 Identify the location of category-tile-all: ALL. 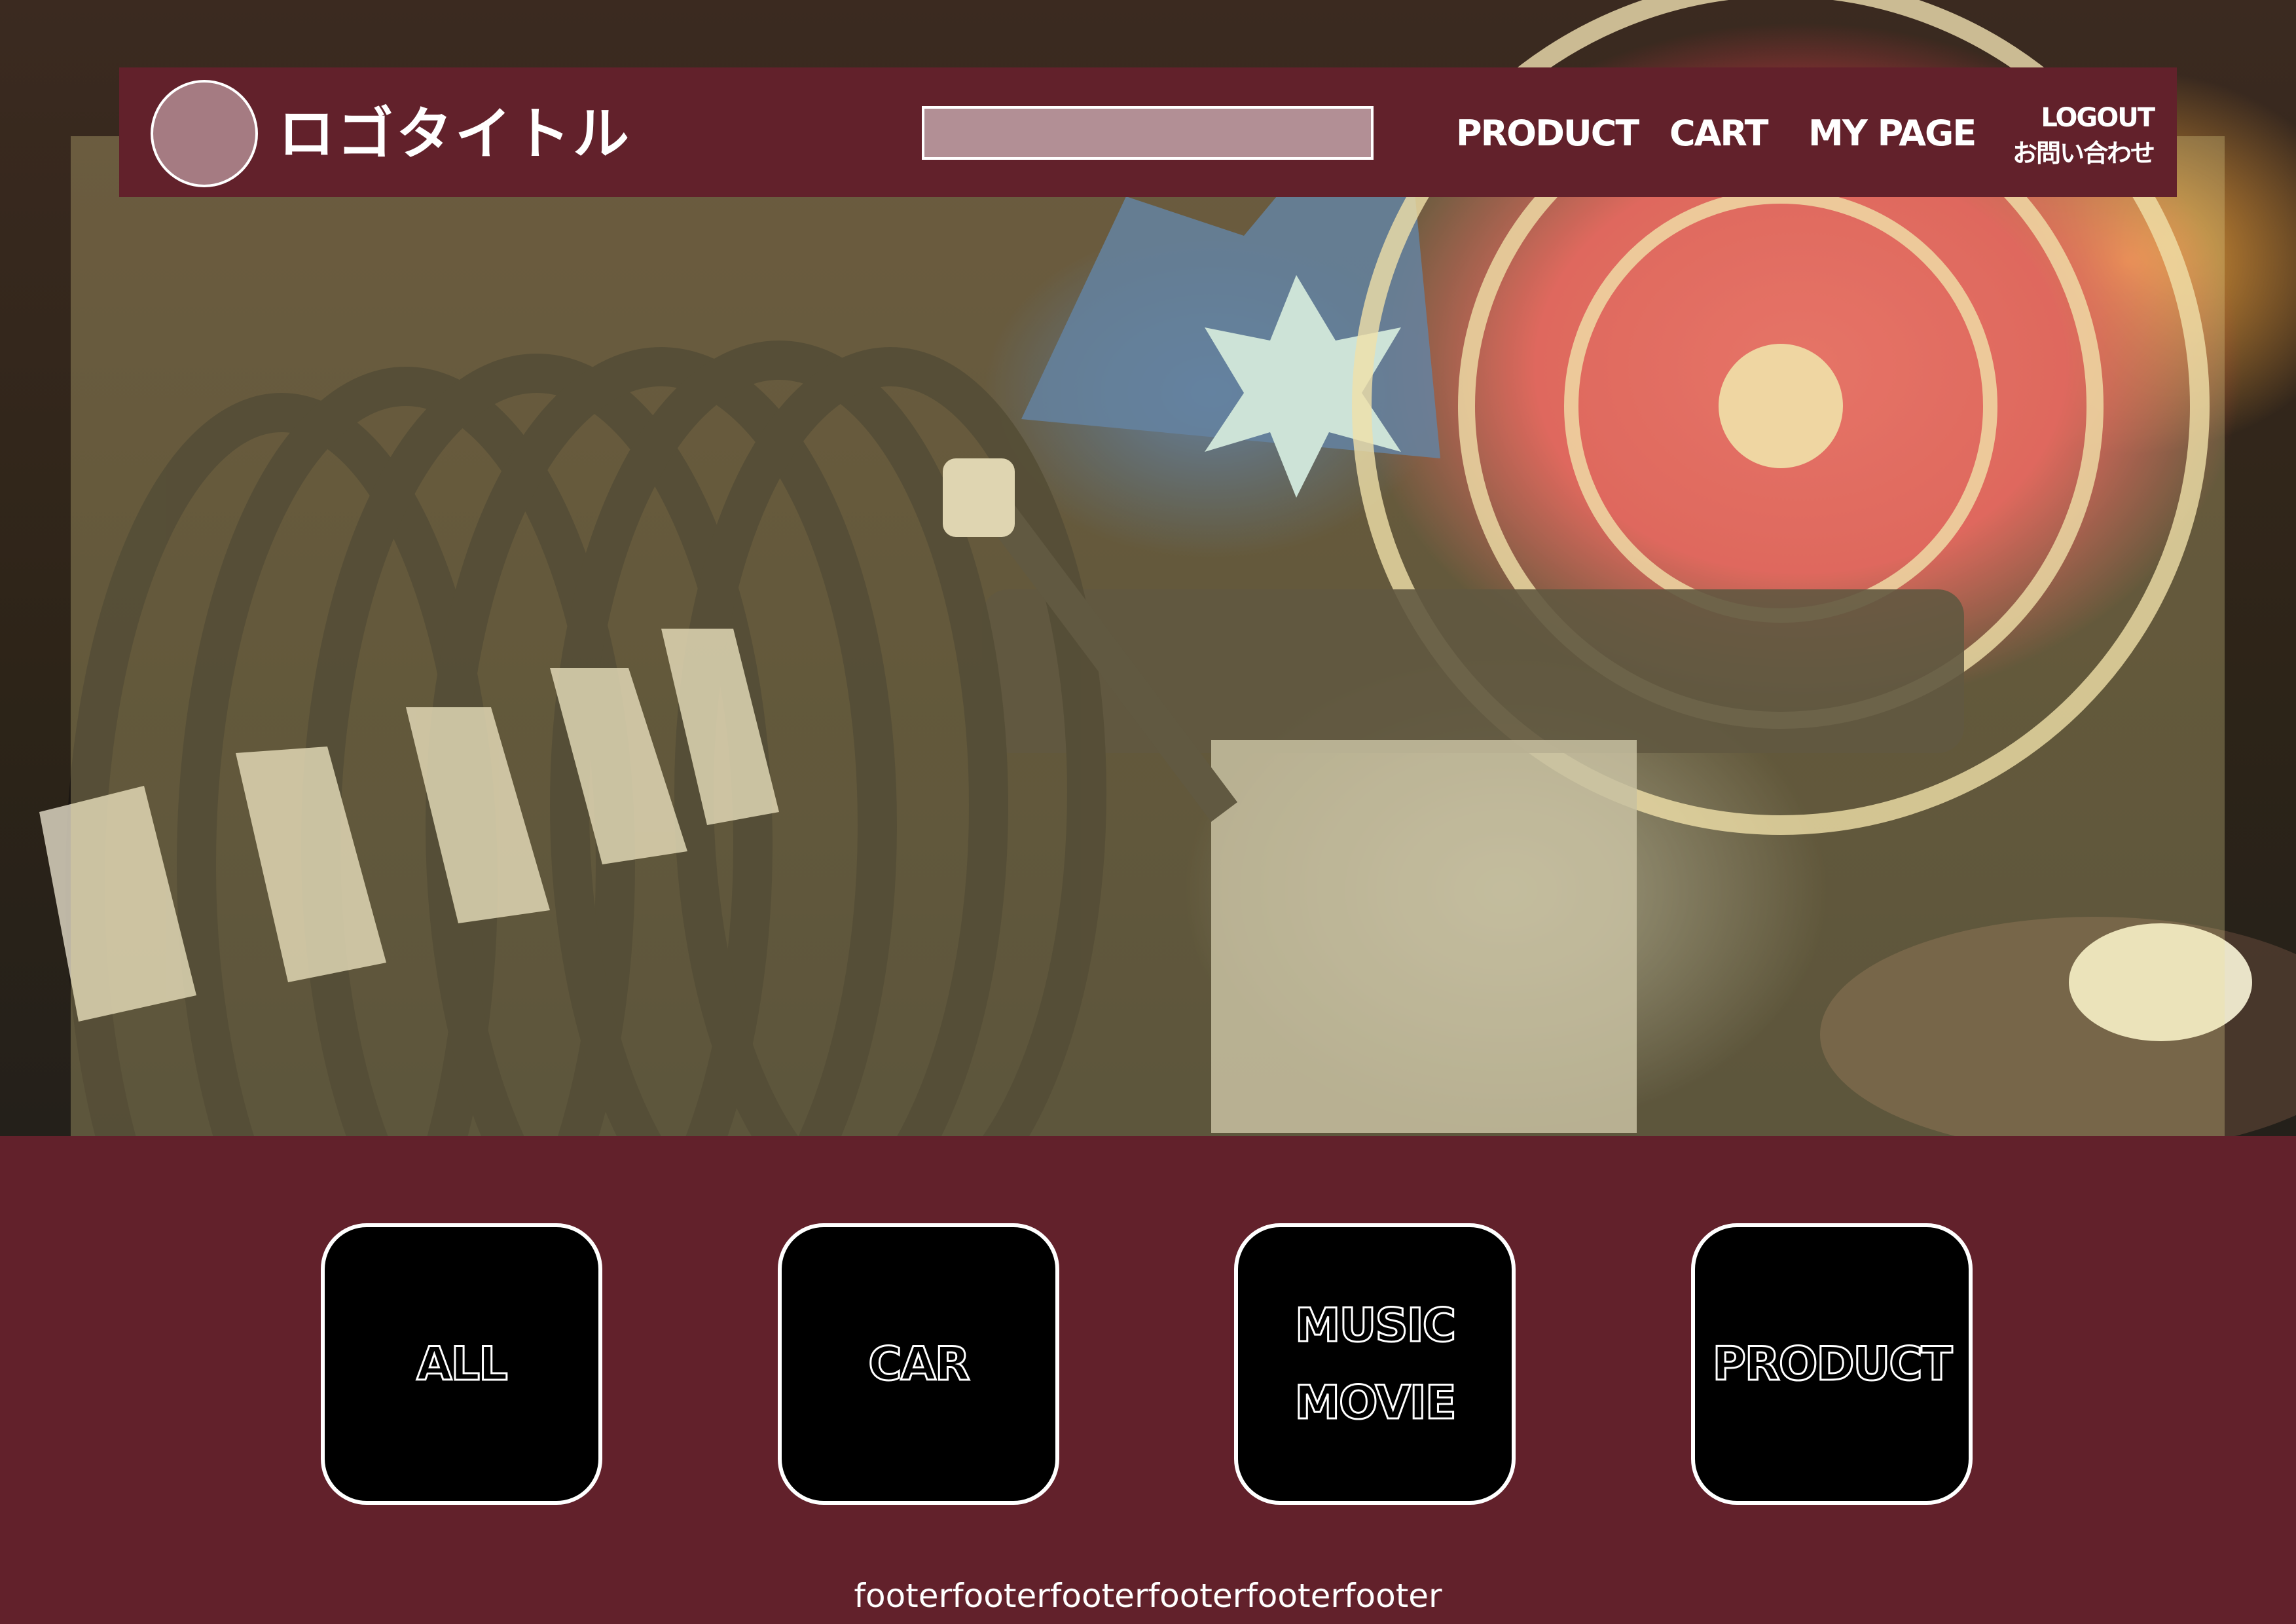
(461, 1364).